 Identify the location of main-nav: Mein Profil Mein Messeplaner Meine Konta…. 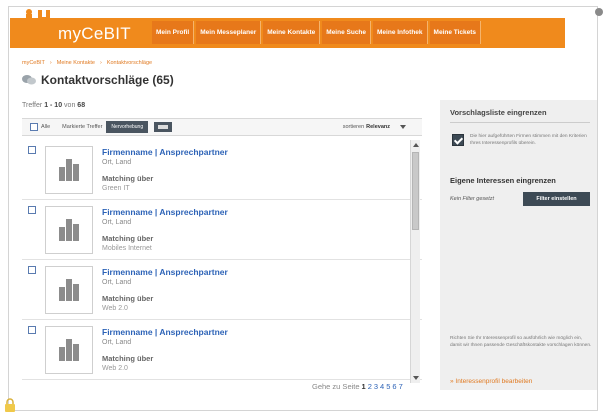
(317, 32).